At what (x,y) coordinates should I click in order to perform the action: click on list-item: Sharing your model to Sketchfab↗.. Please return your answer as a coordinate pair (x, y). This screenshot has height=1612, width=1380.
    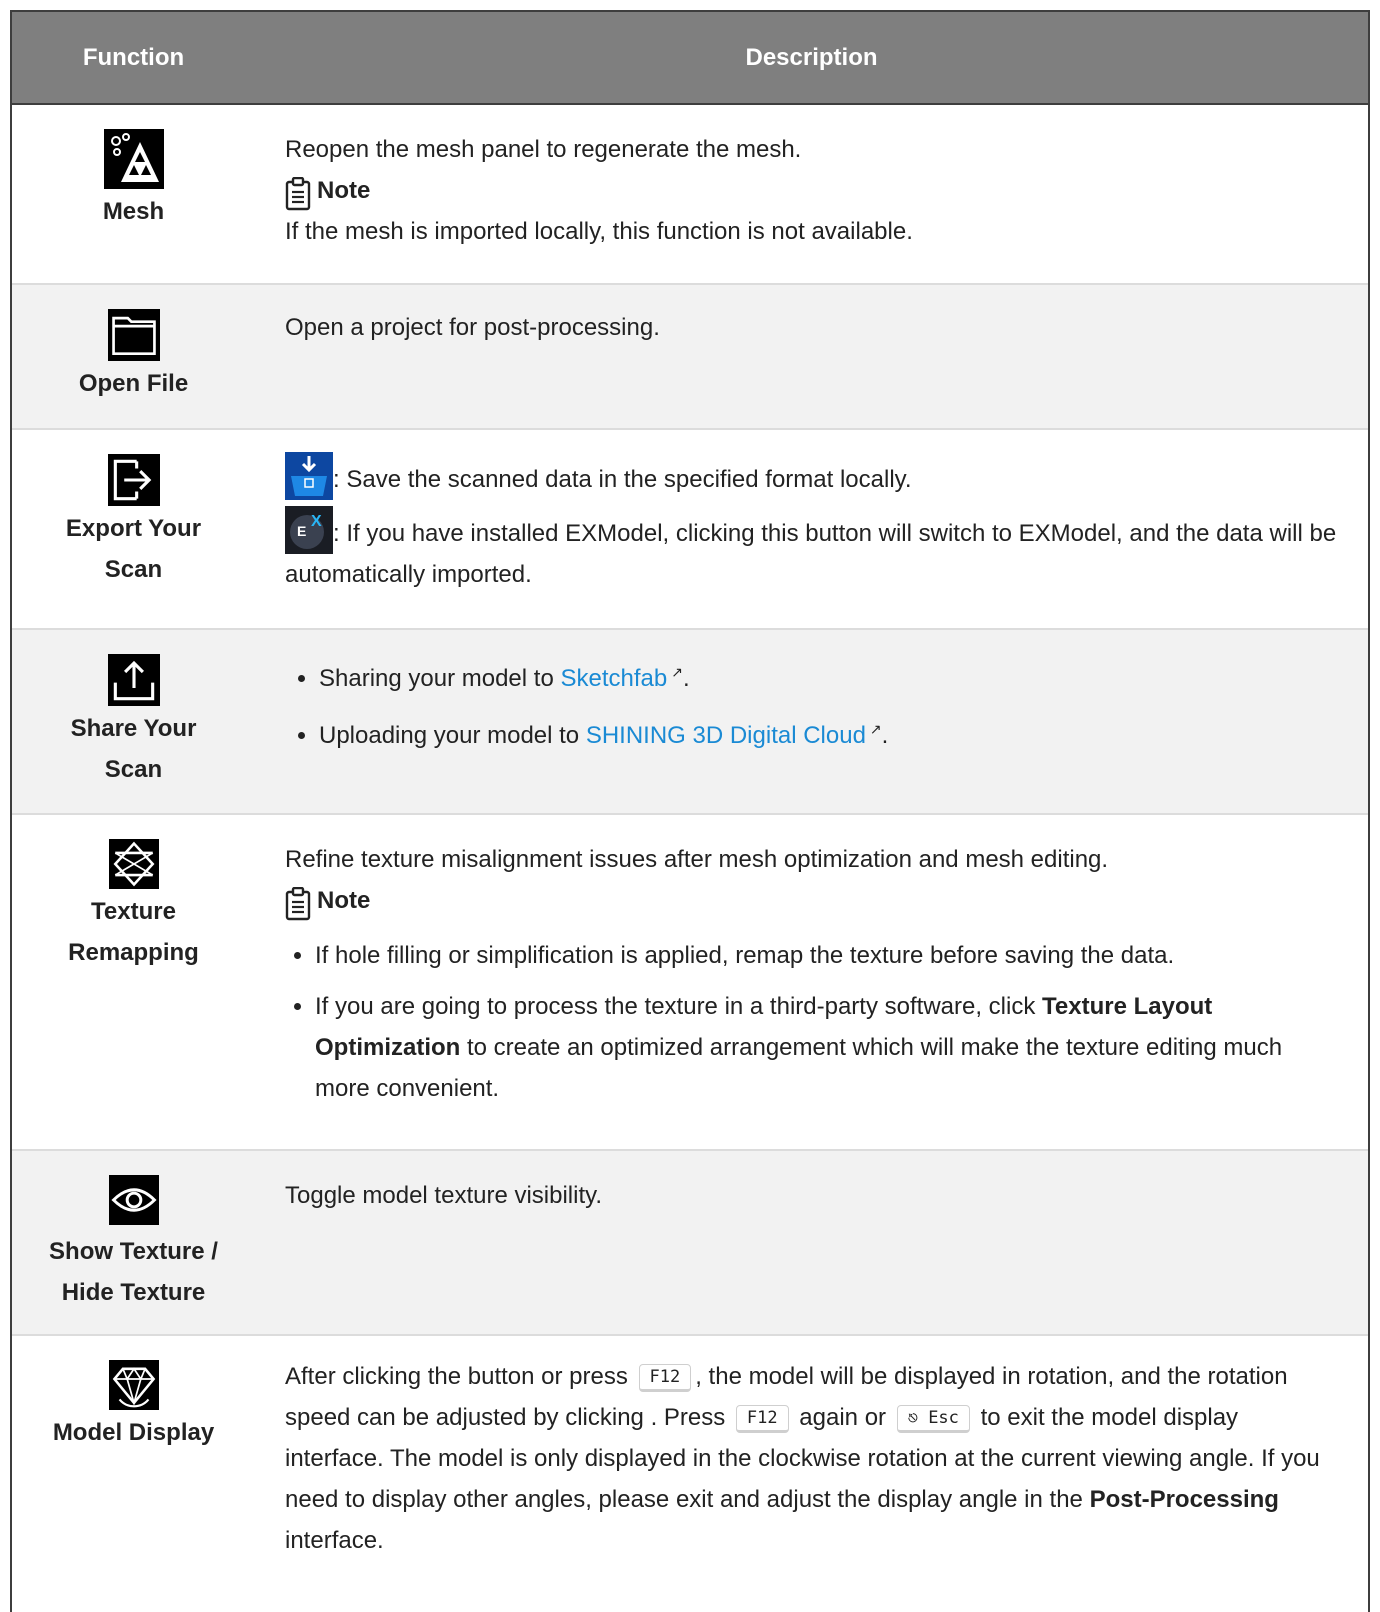
    Looking at the image, I should click on (828, 675).